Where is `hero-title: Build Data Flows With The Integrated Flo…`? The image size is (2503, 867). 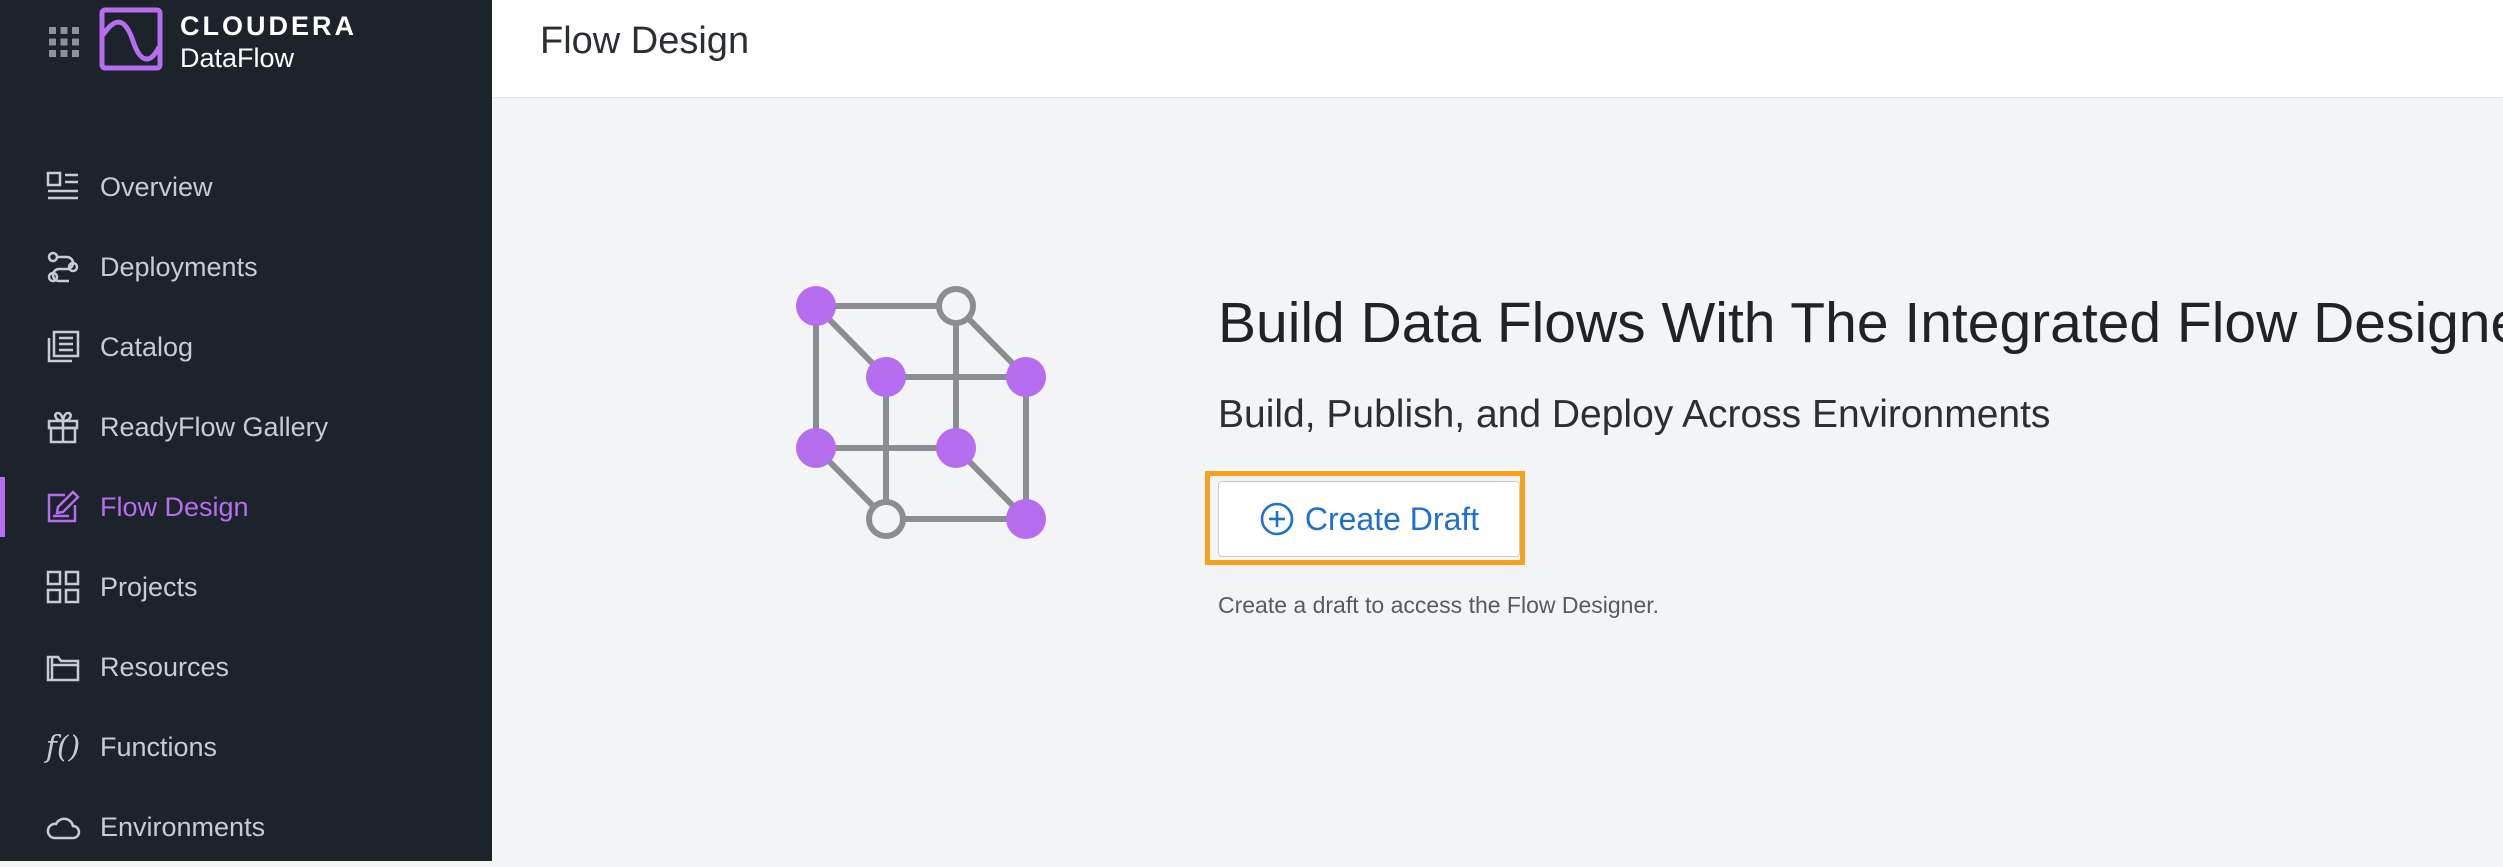 hero-title: Build Data Flows With The Integrated Flo… is located at coordinates (1860, 323).